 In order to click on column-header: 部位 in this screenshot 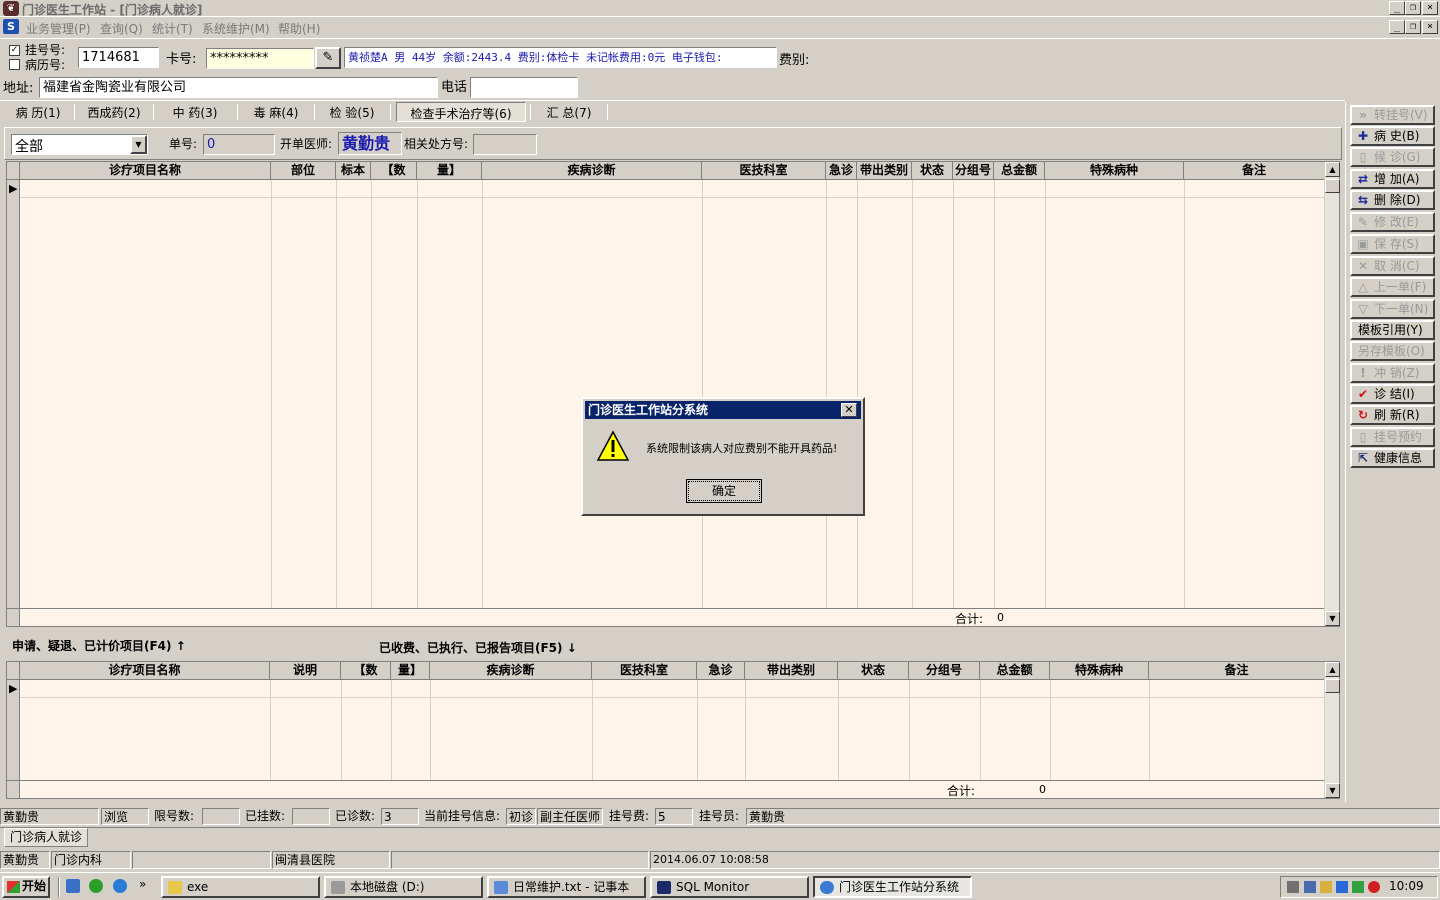, I will do `click(303, 170)`.